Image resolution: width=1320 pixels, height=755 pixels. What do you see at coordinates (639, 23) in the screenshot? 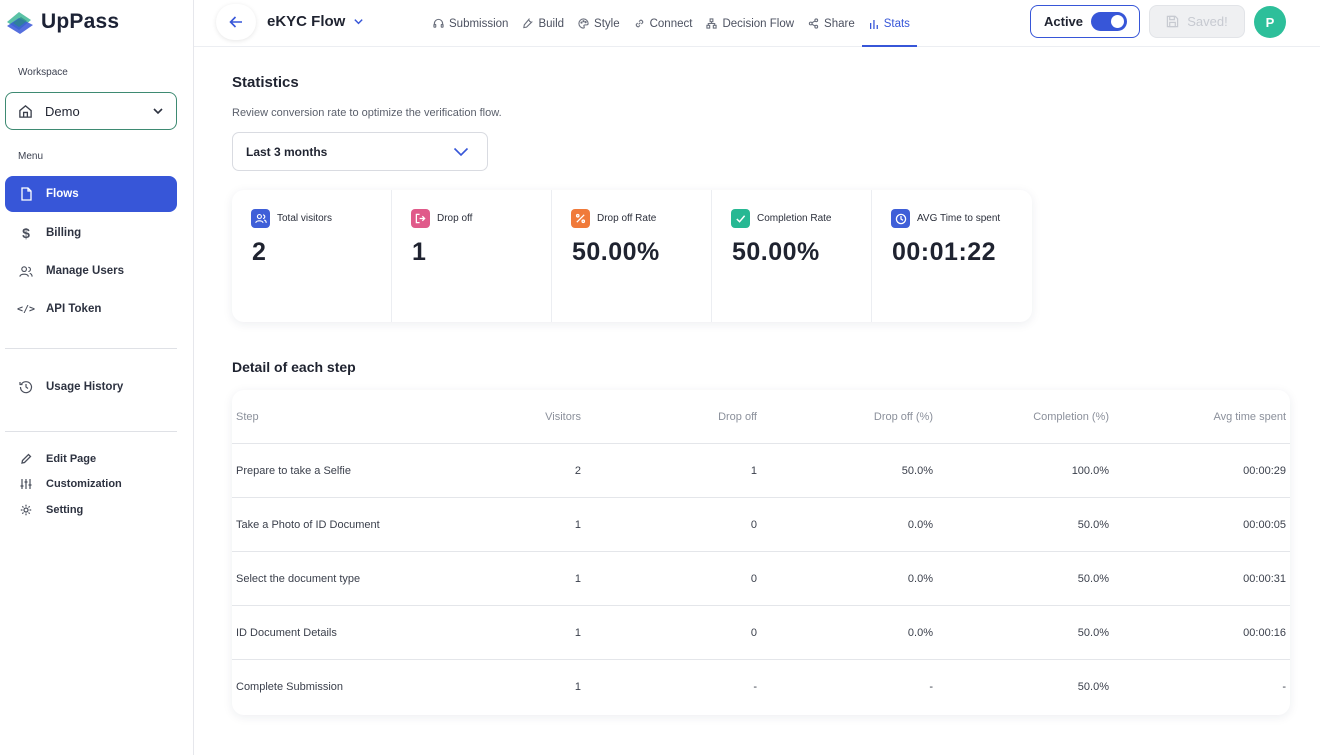
I see `link-icon` at bounding box center [639, 23].